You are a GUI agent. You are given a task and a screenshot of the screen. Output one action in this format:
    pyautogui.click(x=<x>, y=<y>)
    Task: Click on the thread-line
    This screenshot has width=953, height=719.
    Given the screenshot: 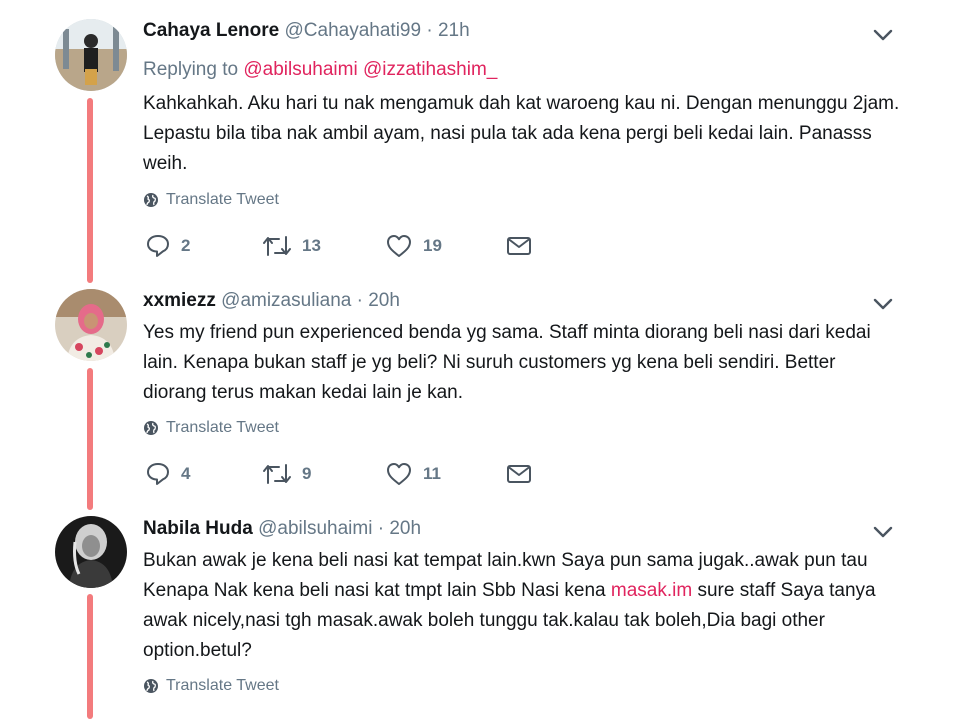 What is the action you would take?
    pyautogui.click(x=90, y=656)
    